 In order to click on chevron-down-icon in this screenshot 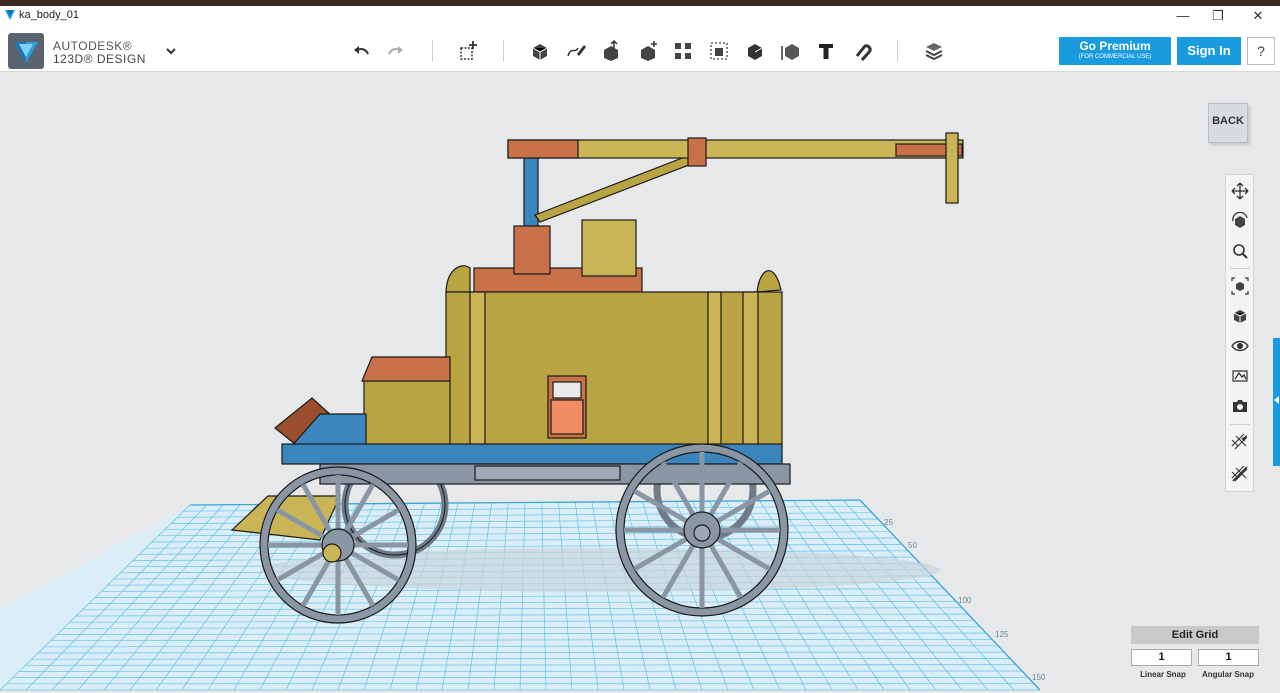, I will do `click(171, 51)`.